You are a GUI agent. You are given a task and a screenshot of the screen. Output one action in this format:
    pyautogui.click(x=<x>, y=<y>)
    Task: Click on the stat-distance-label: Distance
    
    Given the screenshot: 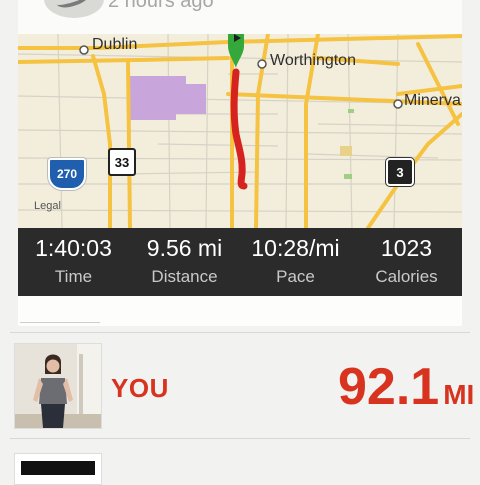 What is the action you would take?
    pyautogui.click(x=184, y=276)
    